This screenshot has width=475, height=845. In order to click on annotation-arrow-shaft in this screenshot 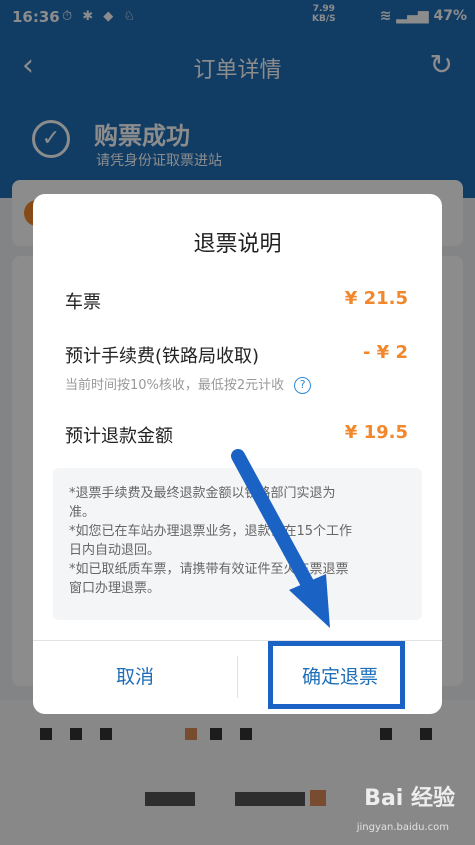, I will do `click(275, 524)`.